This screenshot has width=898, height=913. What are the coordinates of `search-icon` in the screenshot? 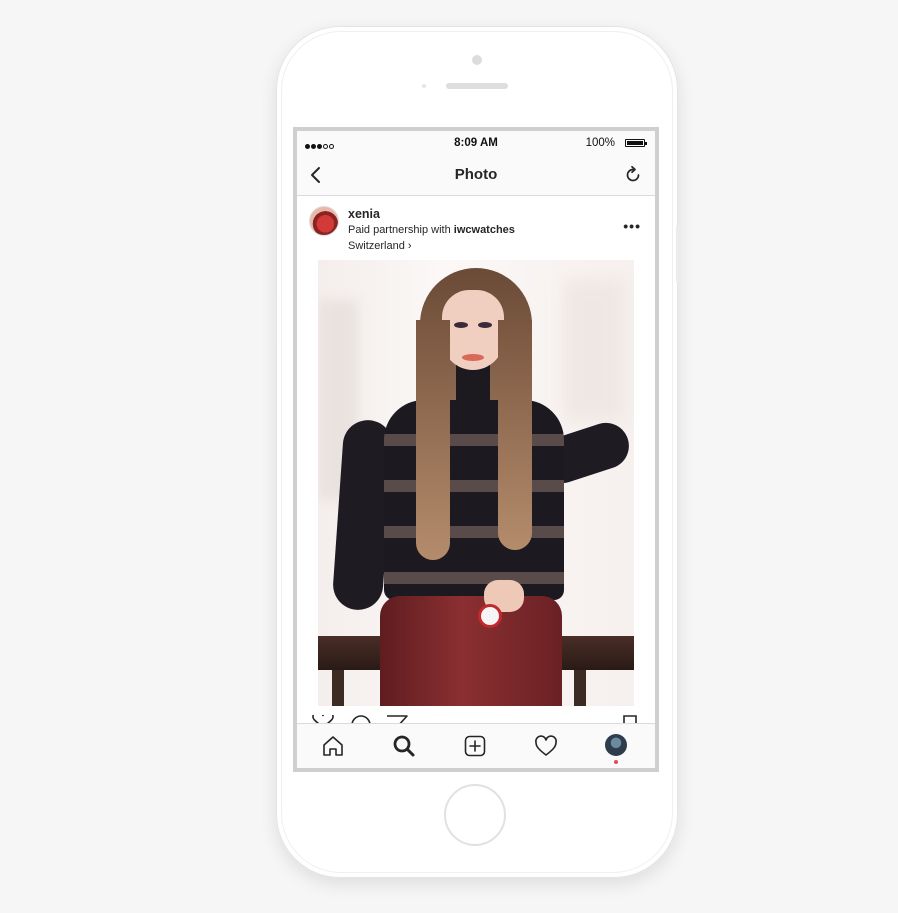 It's located at (404, 746).